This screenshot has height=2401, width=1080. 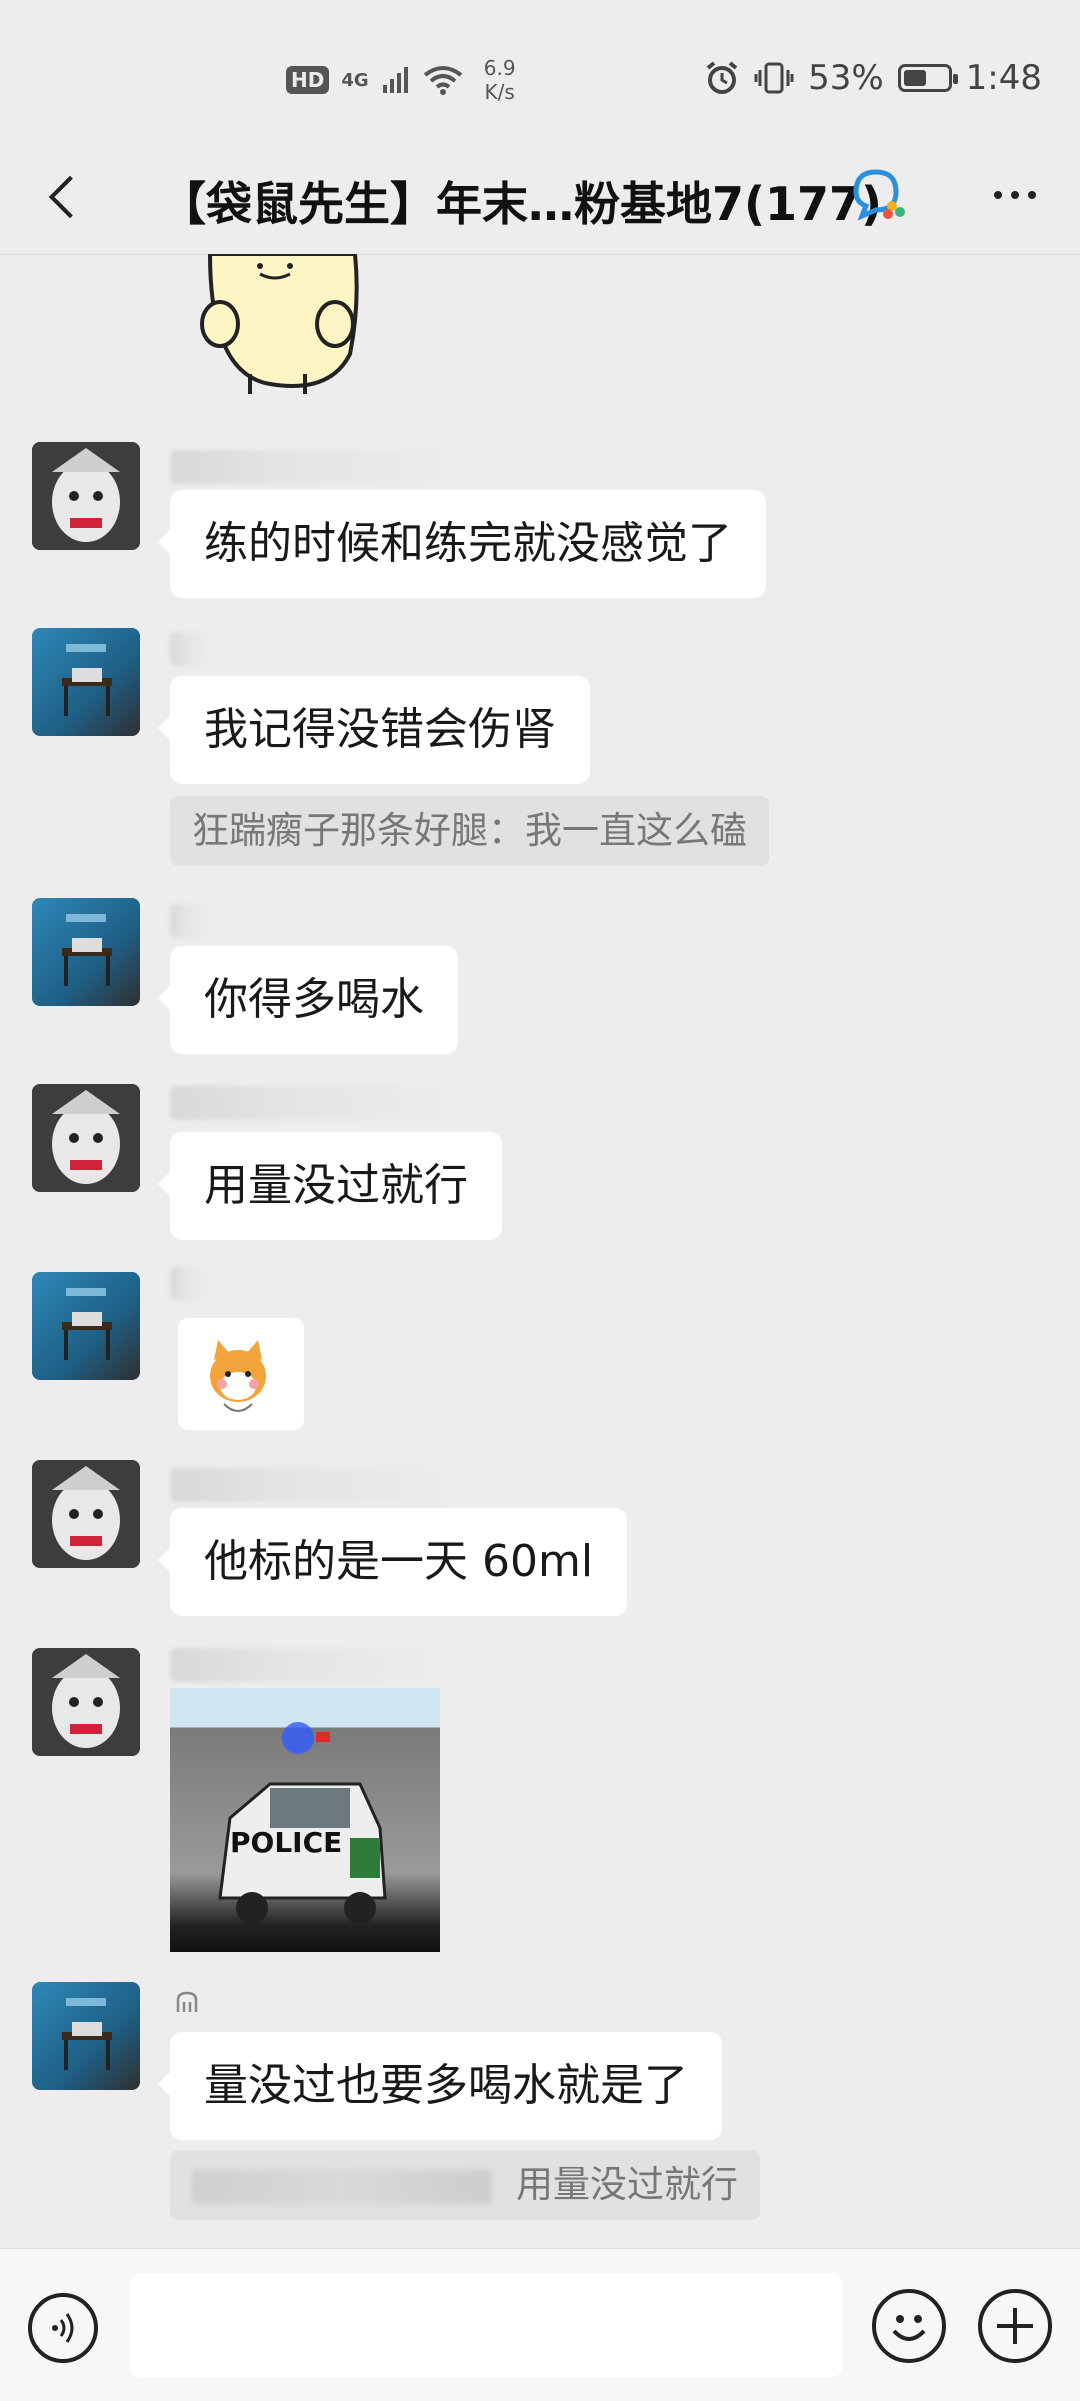 What do you see at coordinates (462, 544) in the screenshot?
I see `message-bubble: 练的时候和练完就没感觉了` at bounding box center [462, 544].